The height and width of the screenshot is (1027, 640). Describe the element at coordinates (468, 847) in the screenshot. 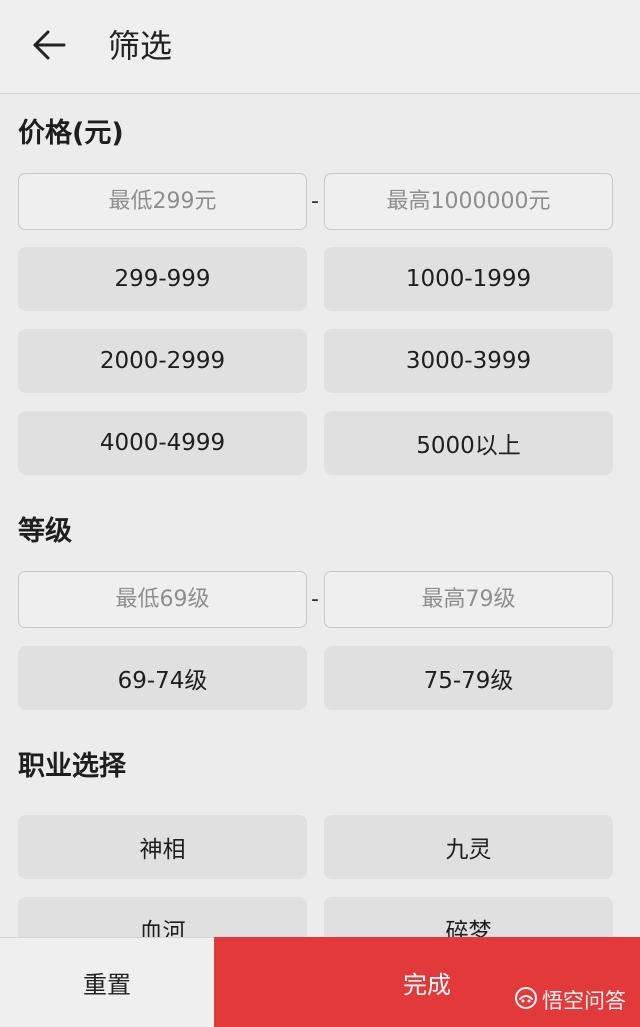

I see `profession-option-chip: 九灵` at that location.